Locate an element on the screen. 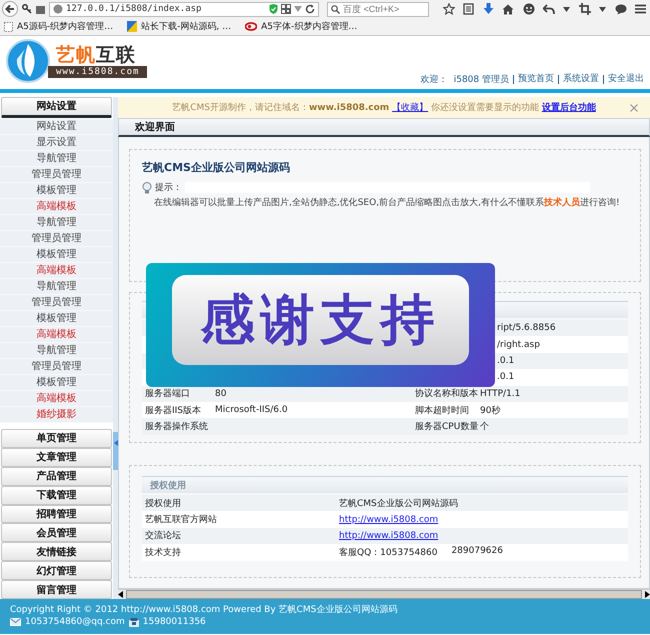 The height and width of the screenshot is (635, 650). copyright-text: Copyright Right © 2012 http://www.i5808.com Powered By 艺帆CMS企业版公司网站源码 is located at coordinates (204, 610).